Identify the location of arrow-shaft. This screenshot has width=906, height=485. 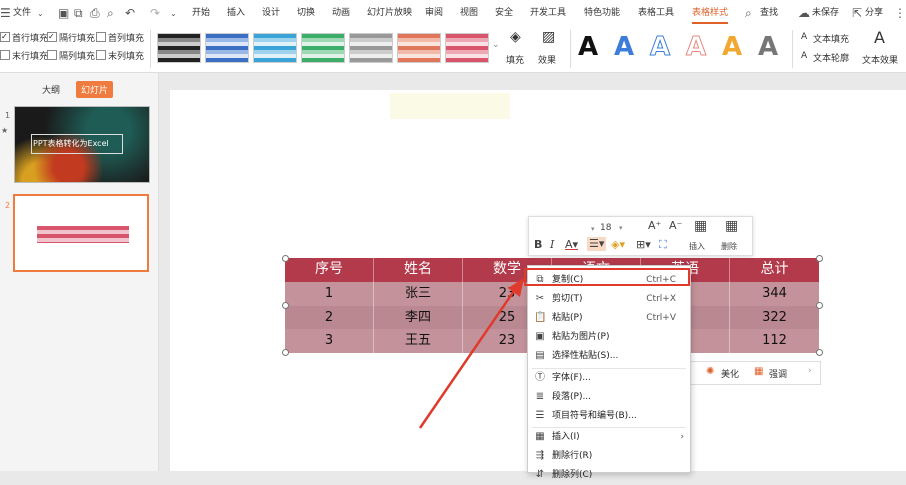
(468, 358).